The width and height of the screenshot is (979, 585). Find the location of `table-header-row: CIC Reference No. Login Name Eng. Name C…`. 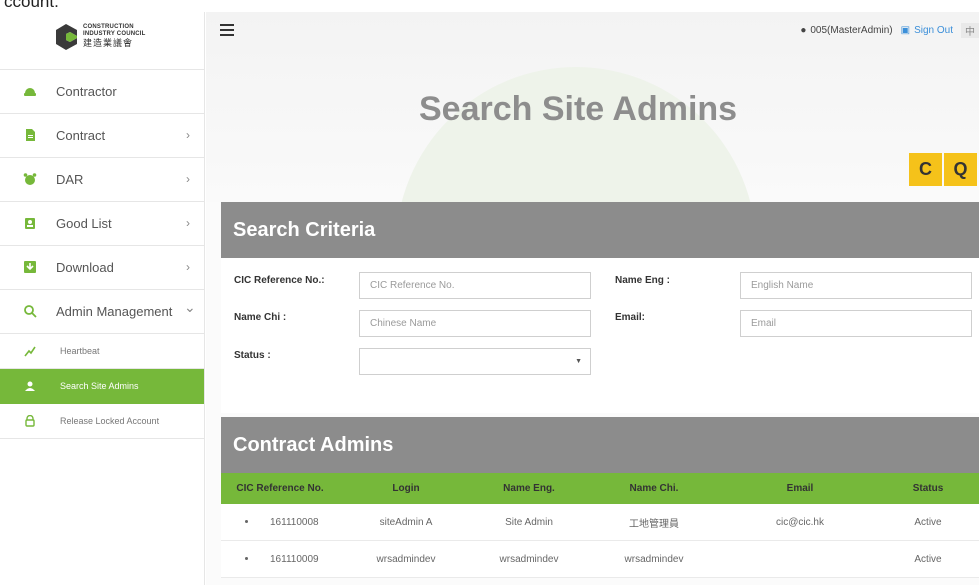

table-header-row: CIC Reference No. Login Name Eng. Name C… is located at coordinates (600, 488).